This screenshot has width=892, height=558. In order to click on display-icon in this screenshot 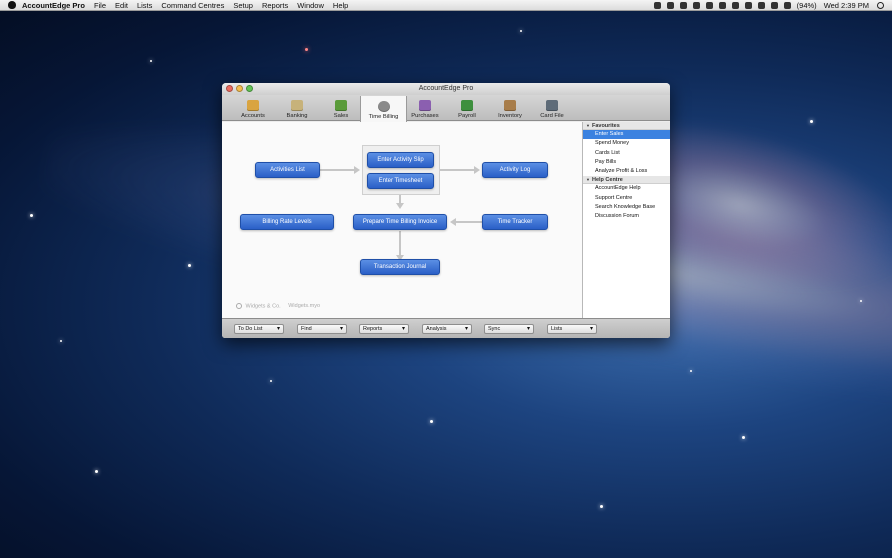, I will do `click(722, 5)`.